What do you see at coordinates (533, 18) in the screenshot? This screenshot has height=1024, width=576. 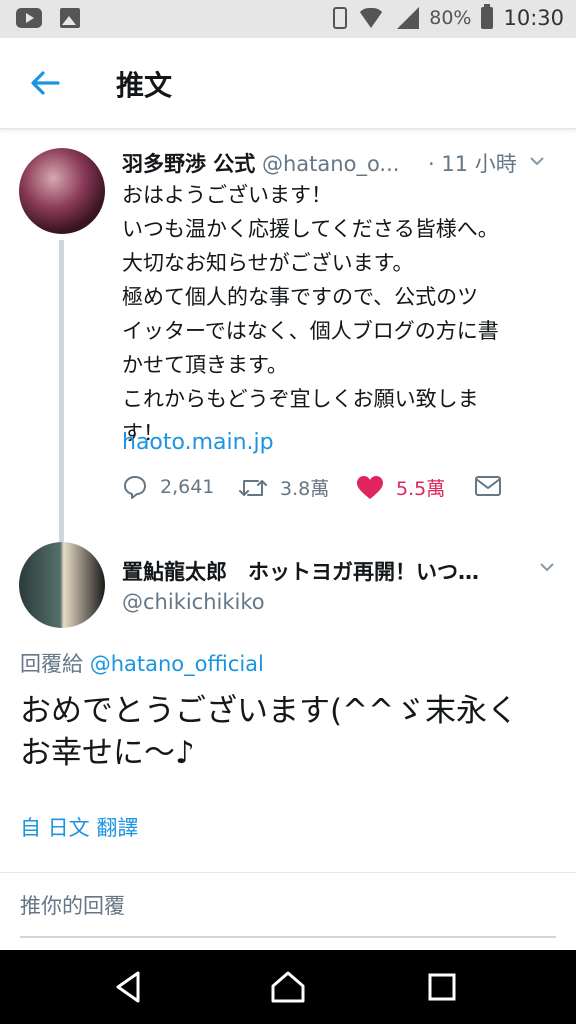 I see `clock: 10:30` at bounding box center [533, 18].